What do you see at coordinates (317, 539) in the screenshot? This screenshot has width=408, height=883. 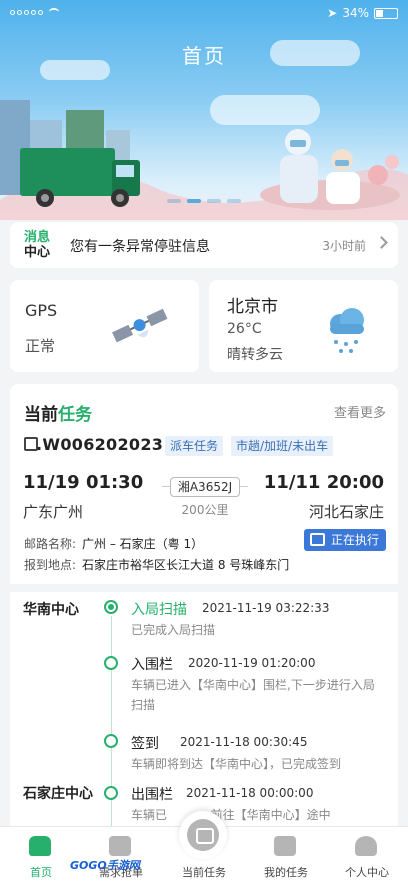 I see `truck-icon` at bounding box center [317, 539].